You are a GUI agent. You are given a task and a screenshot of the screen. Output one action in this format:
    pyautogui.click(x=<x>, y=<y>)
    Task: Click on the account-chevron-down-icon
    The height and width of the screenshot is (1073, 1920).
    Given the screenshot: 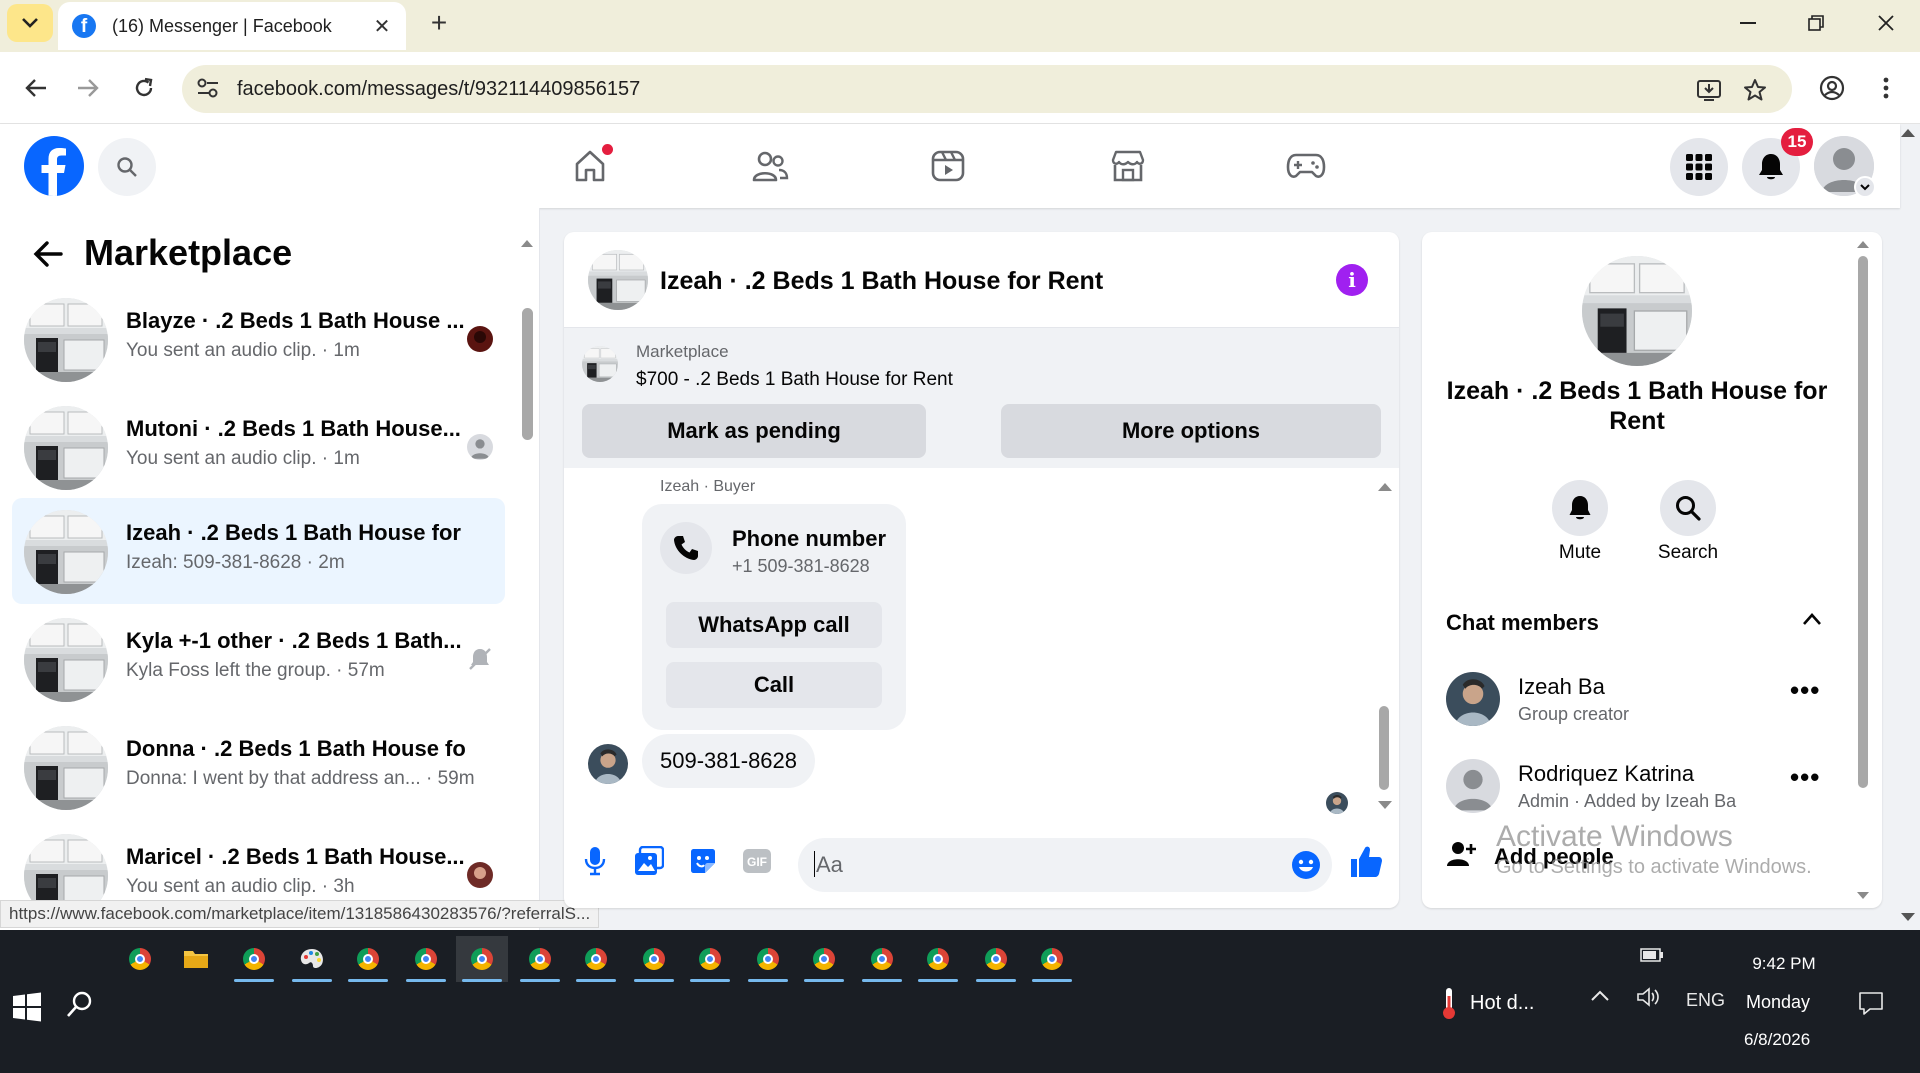 What is the action you would take?
    pyautogui.click(x=1865, y=187)
    